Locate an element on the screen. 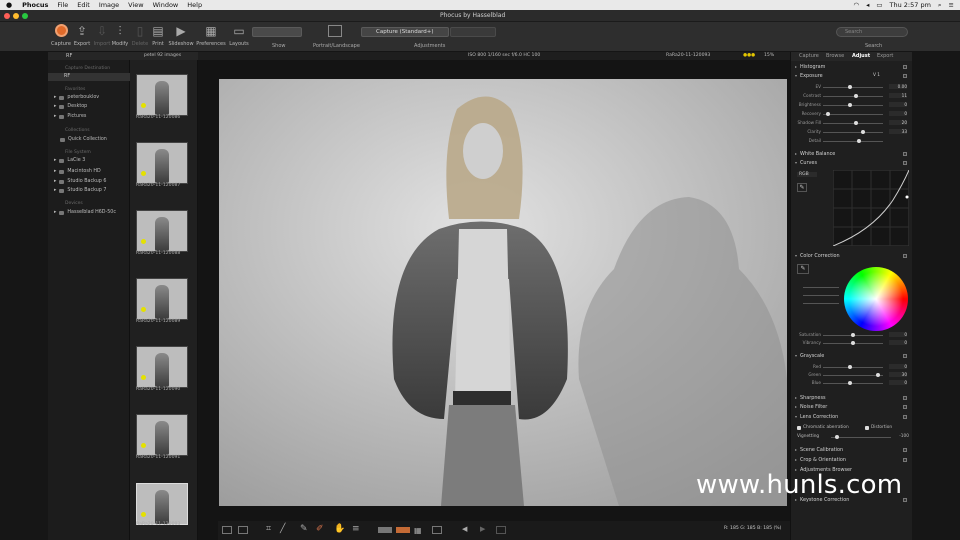 The image size is (960, 540). tab-capture: Capture is located at coordinates (809, 56).